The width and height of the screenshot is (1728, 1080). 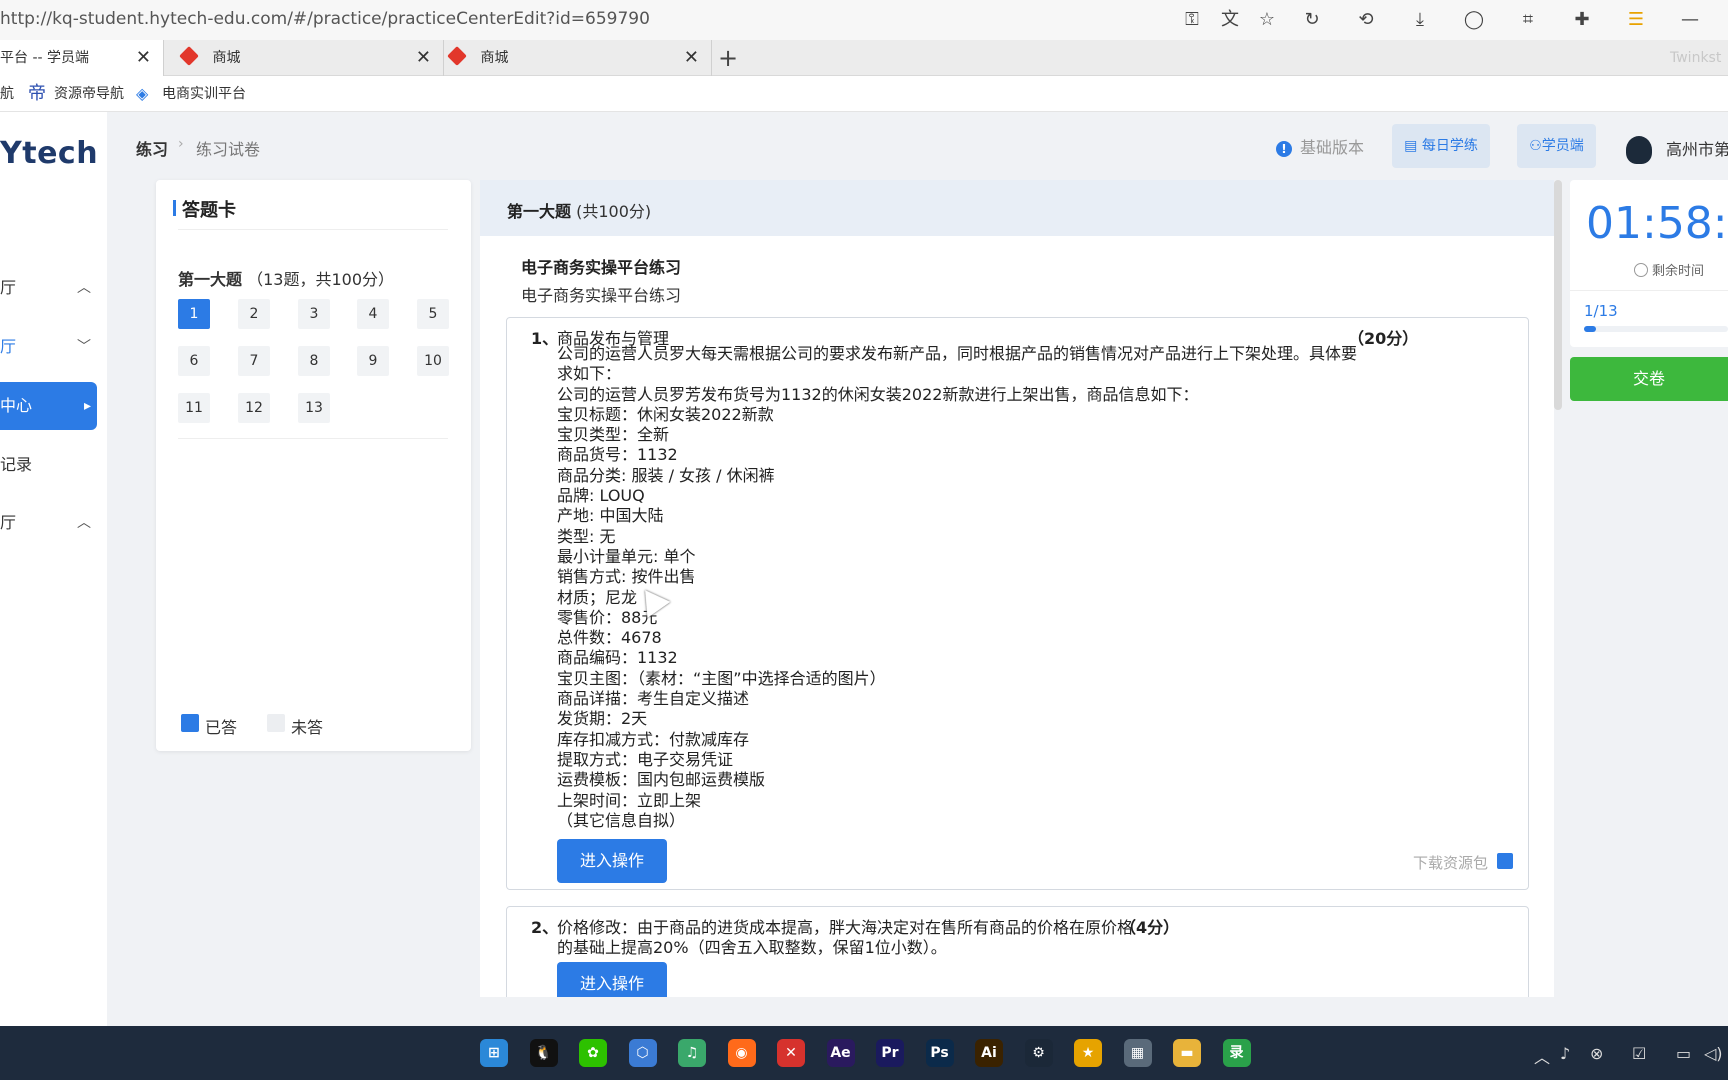 What do you see at coordinates (45, 58) in the screenshot?
I see `tab-label: 平台 -- 学员端` at bounding box center [45, 58].